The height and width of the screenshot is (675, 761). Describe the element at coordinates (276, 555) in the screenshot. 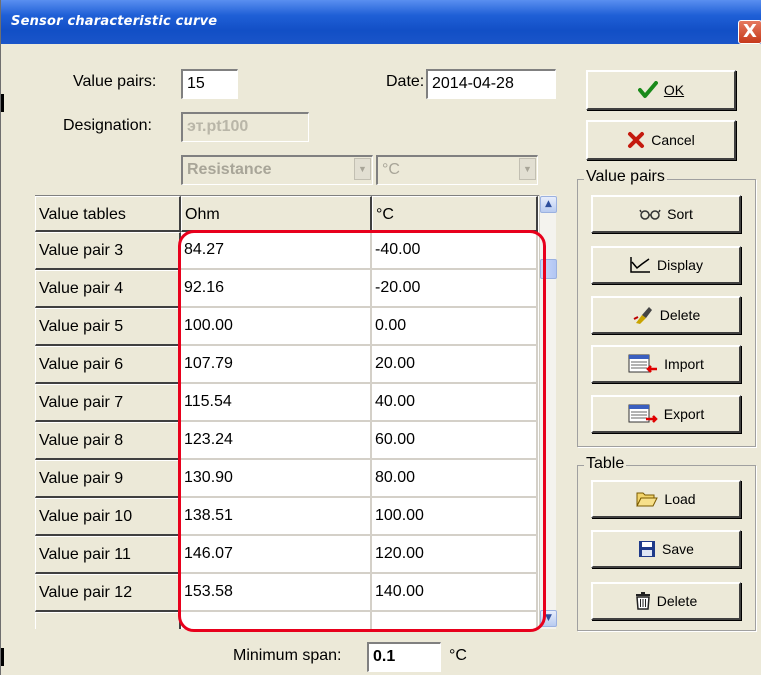

I see `ohm-cell: 146.07` at that location.